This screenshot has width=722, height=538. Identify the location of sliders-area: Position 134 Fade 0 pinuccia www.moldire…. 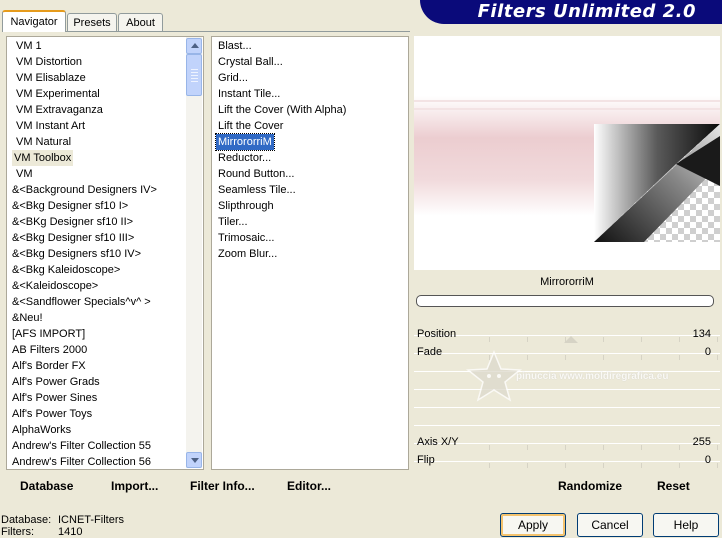
(567, 397).